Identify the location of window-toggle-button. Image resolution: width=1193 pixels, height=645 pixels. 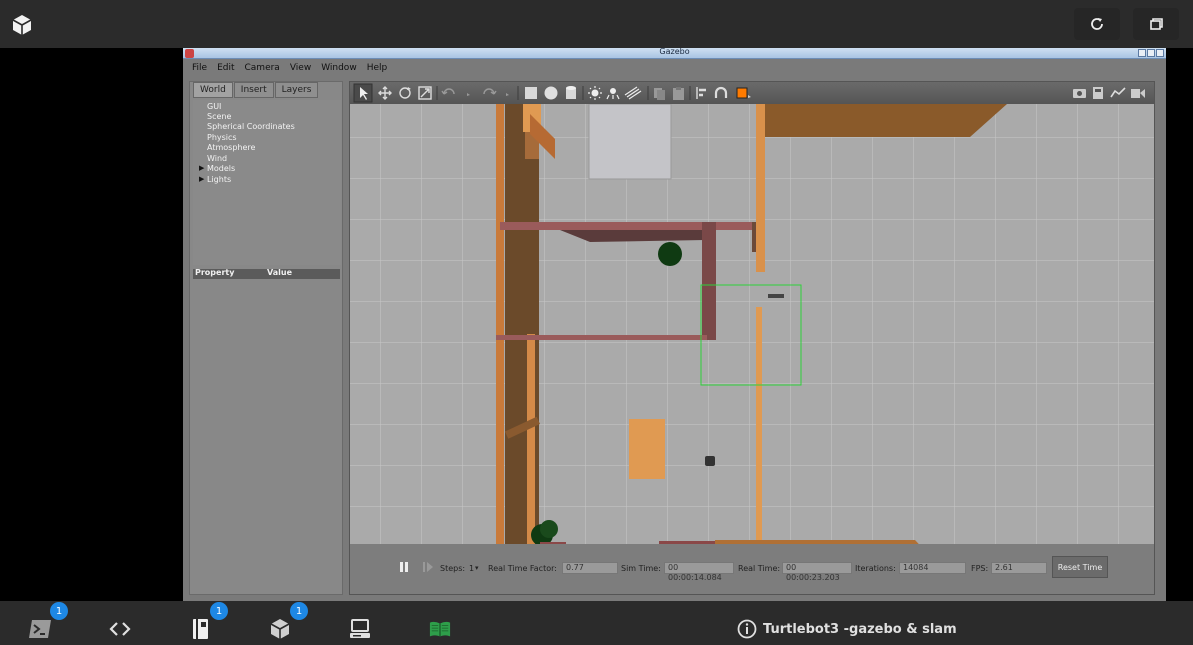
(1156, 24).